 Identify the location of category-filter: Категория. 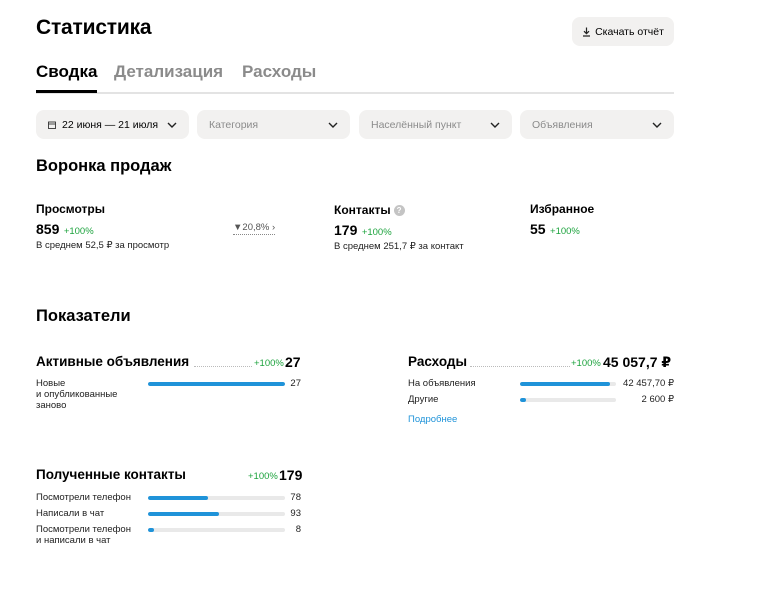
(273, 124).